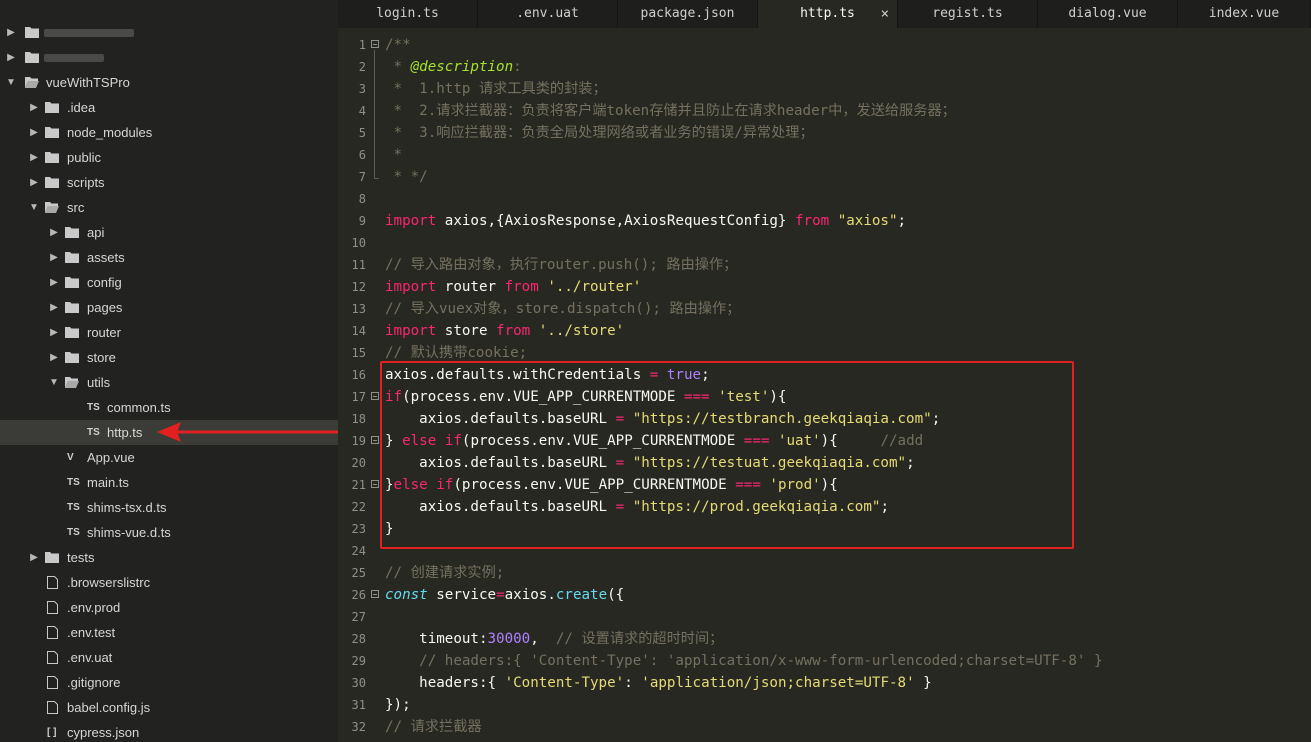  I want to click on code-line: 25 // 创建请求实例;, so click(824, 573).